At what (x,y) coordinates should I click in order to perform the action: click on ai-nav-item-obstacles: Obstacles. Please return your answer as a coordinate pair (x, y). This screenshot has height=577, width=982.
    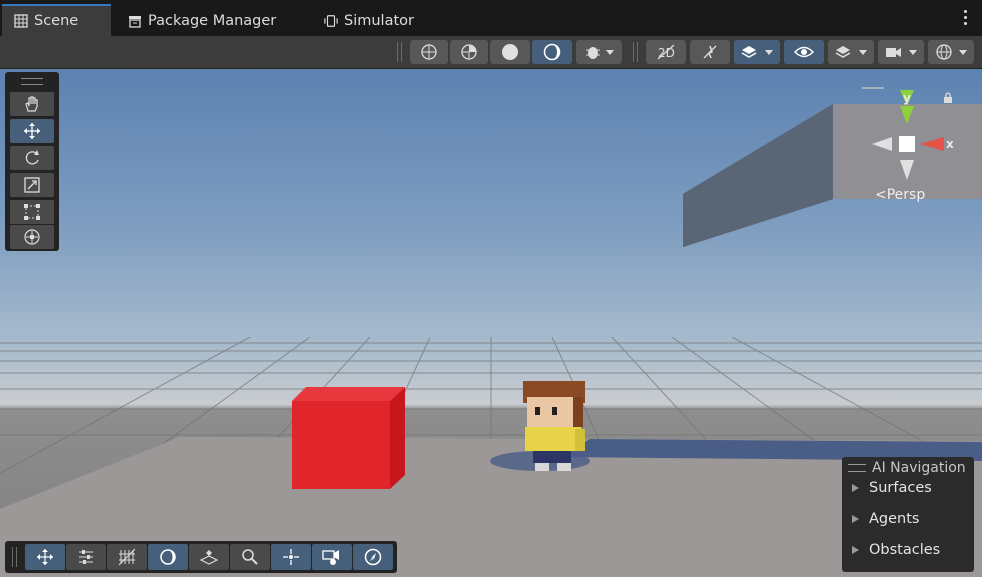
    Looking at the image, I should click on (896, 550).